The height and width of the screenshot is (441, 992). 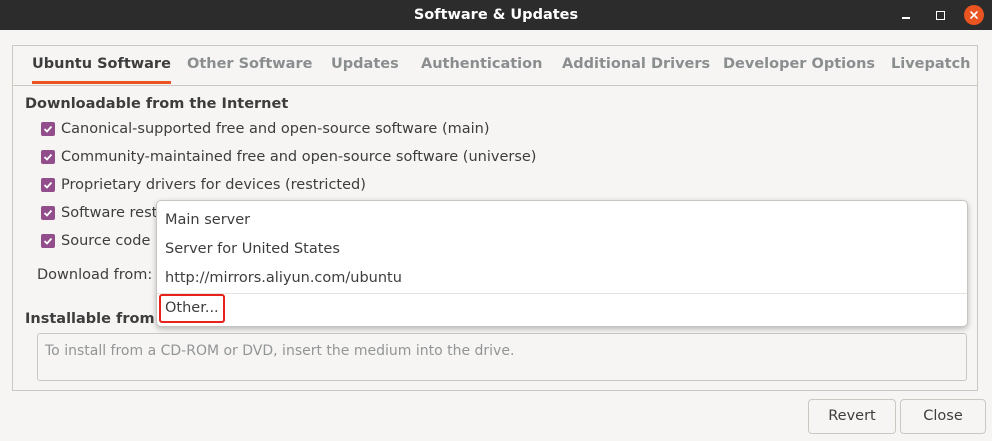 What do you see at coordinates (112, 213) in the screenshot?
I see `checkbox-label: Software restr` at bounding box center [112, 213].